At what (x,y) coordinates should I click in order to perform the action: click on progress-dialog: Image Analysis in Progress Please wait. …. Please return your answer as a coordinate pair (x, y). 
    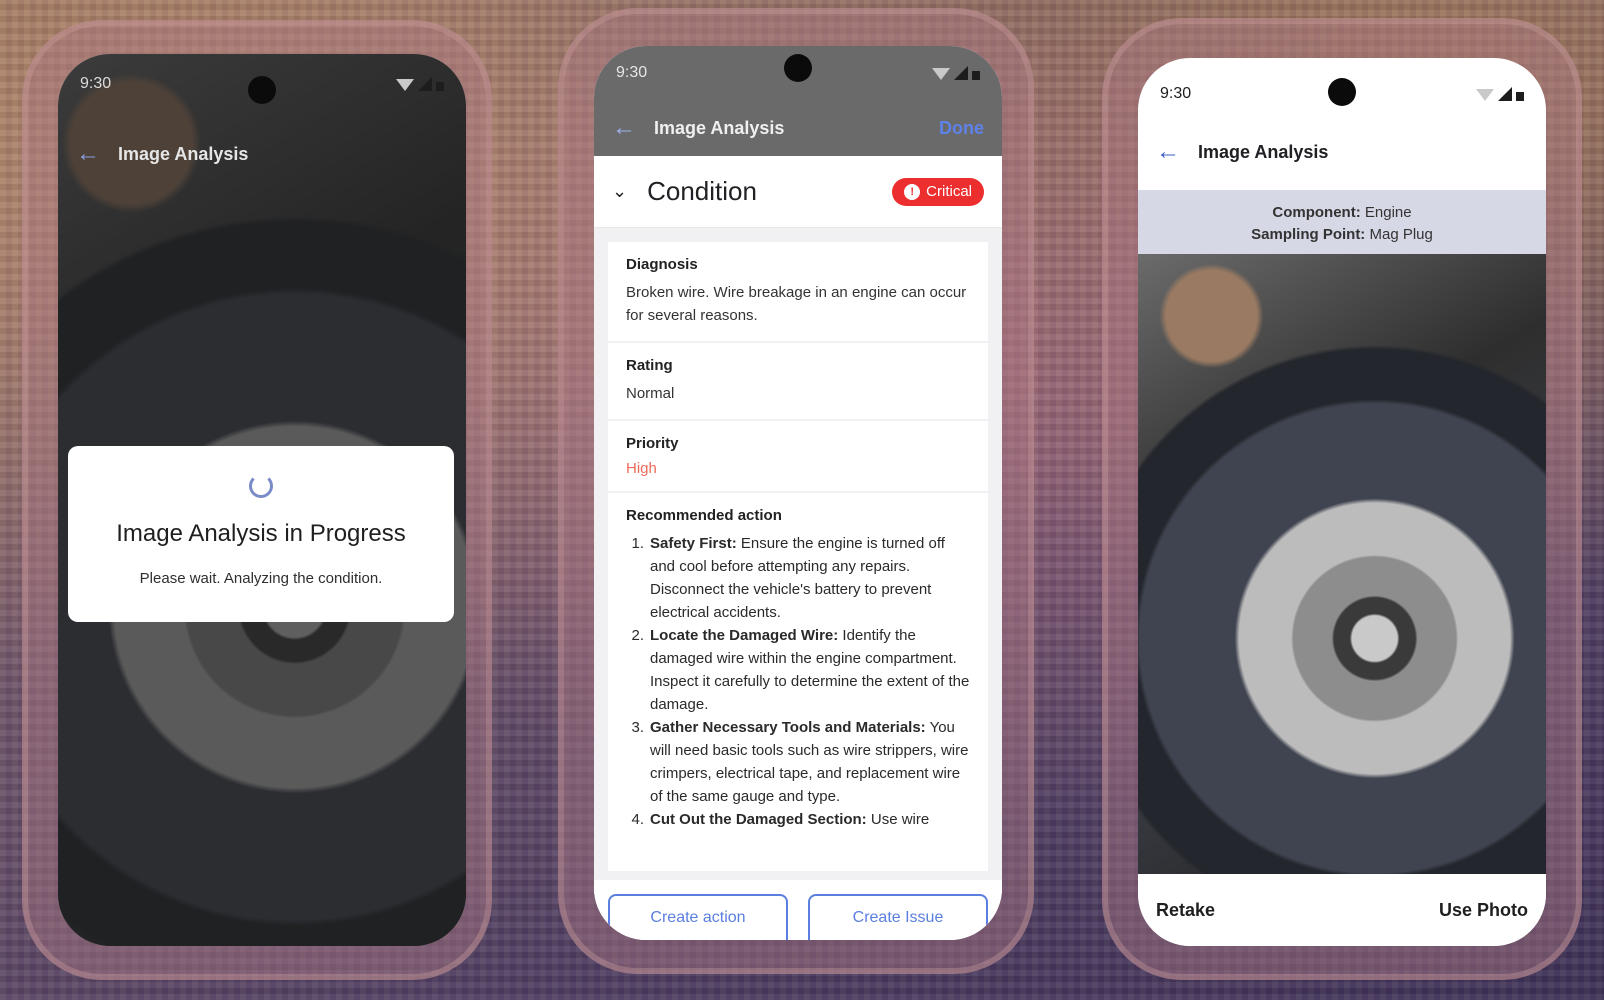
    Looking at the image, I should click on (261, 534).